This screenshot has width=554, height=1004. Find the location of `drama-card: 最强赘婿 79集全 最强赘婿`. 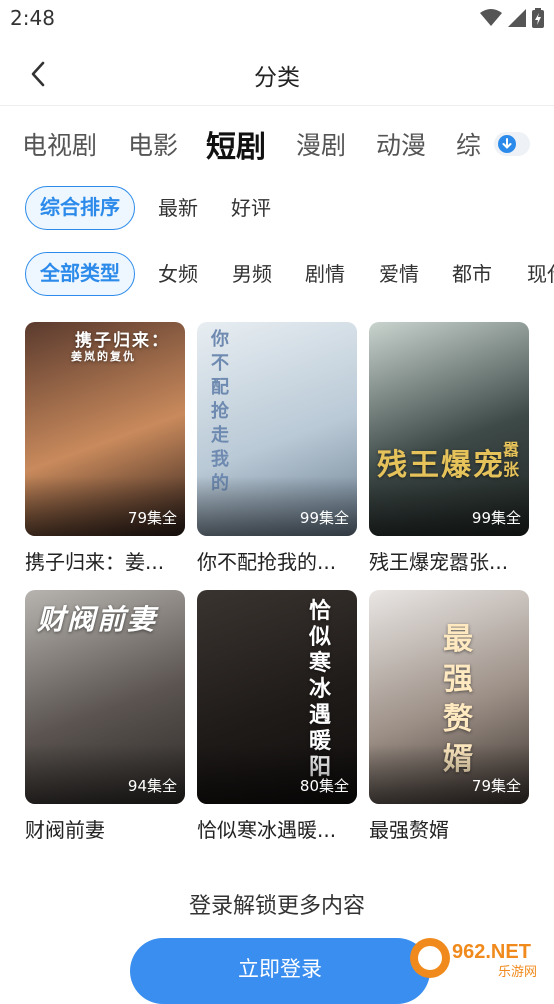

drama-card: 最强赘婿 79集全 最强赘婿 is located at coordinates (449, 716).